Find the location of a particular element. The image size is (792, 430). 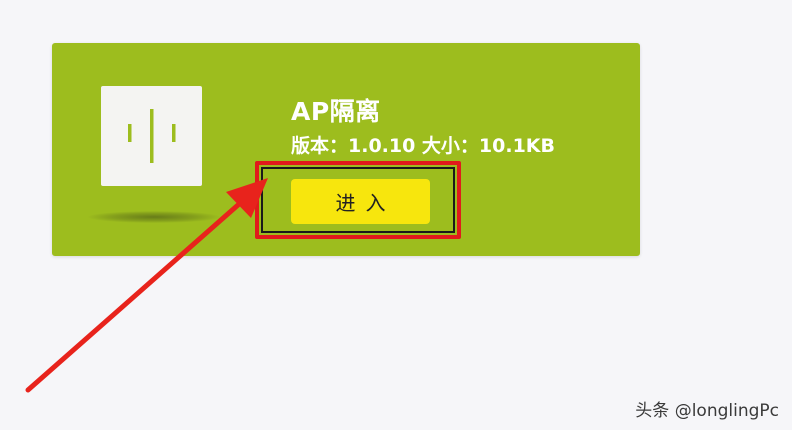

icon-shadow is located at coordinates (154, 217).